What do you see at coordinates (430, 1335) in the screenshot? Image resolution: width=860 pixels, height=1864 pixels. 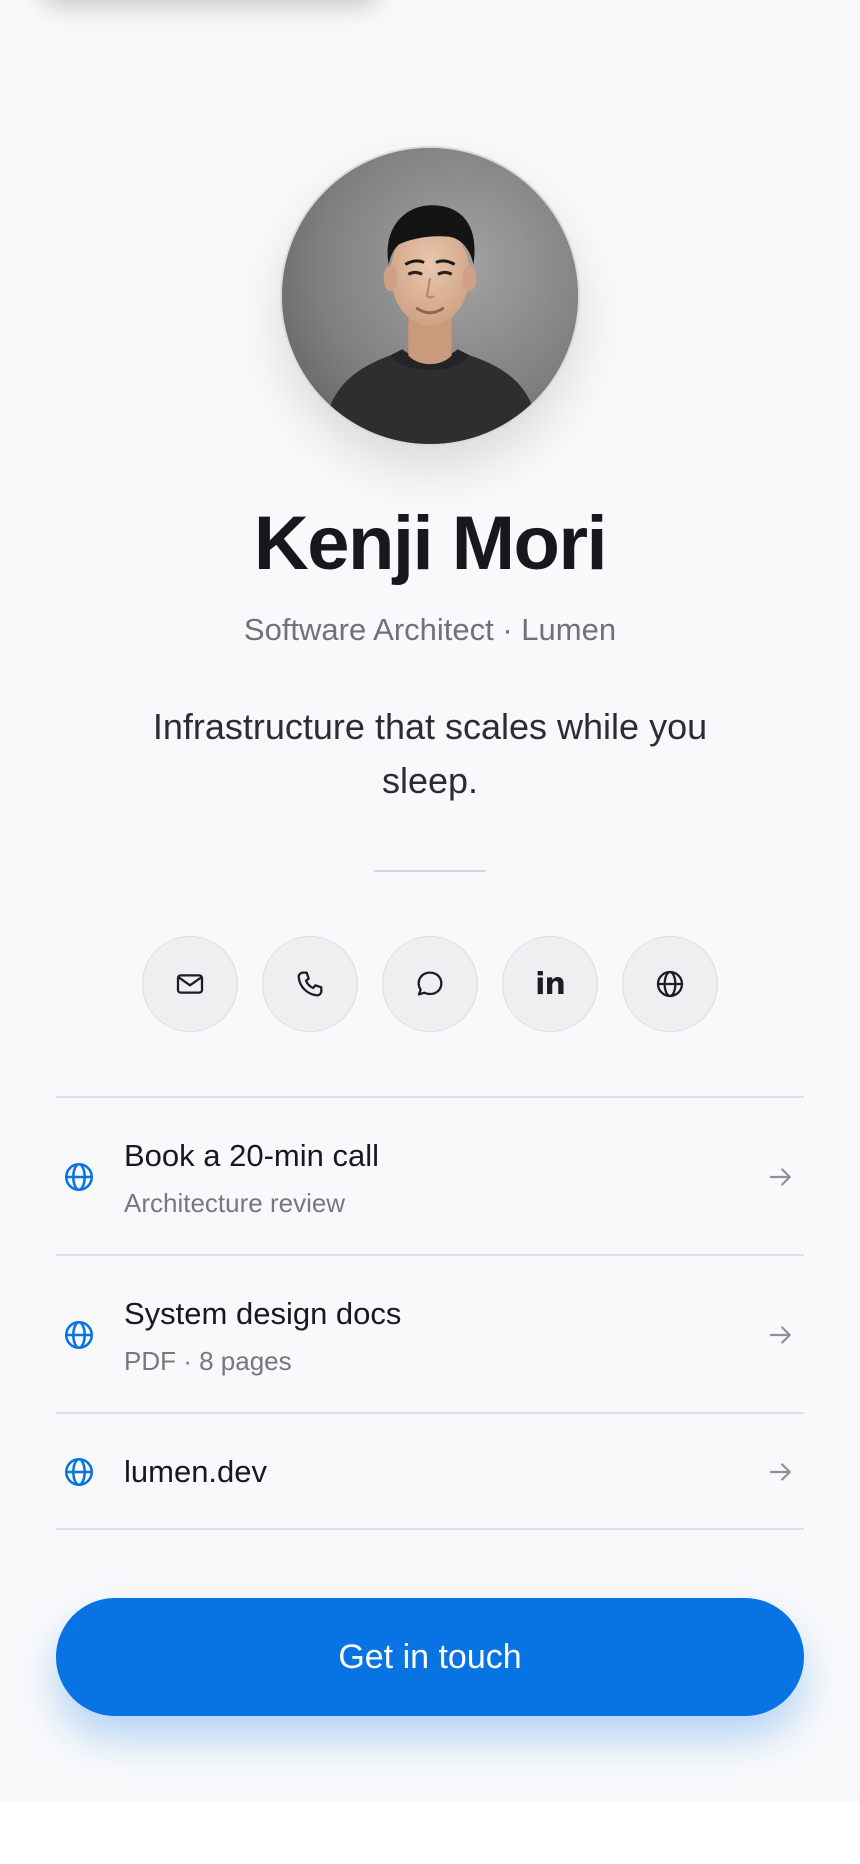 I see `link-row-design-docs: System design docs PDF · 8 pages` at bounding box center [430, 1335].